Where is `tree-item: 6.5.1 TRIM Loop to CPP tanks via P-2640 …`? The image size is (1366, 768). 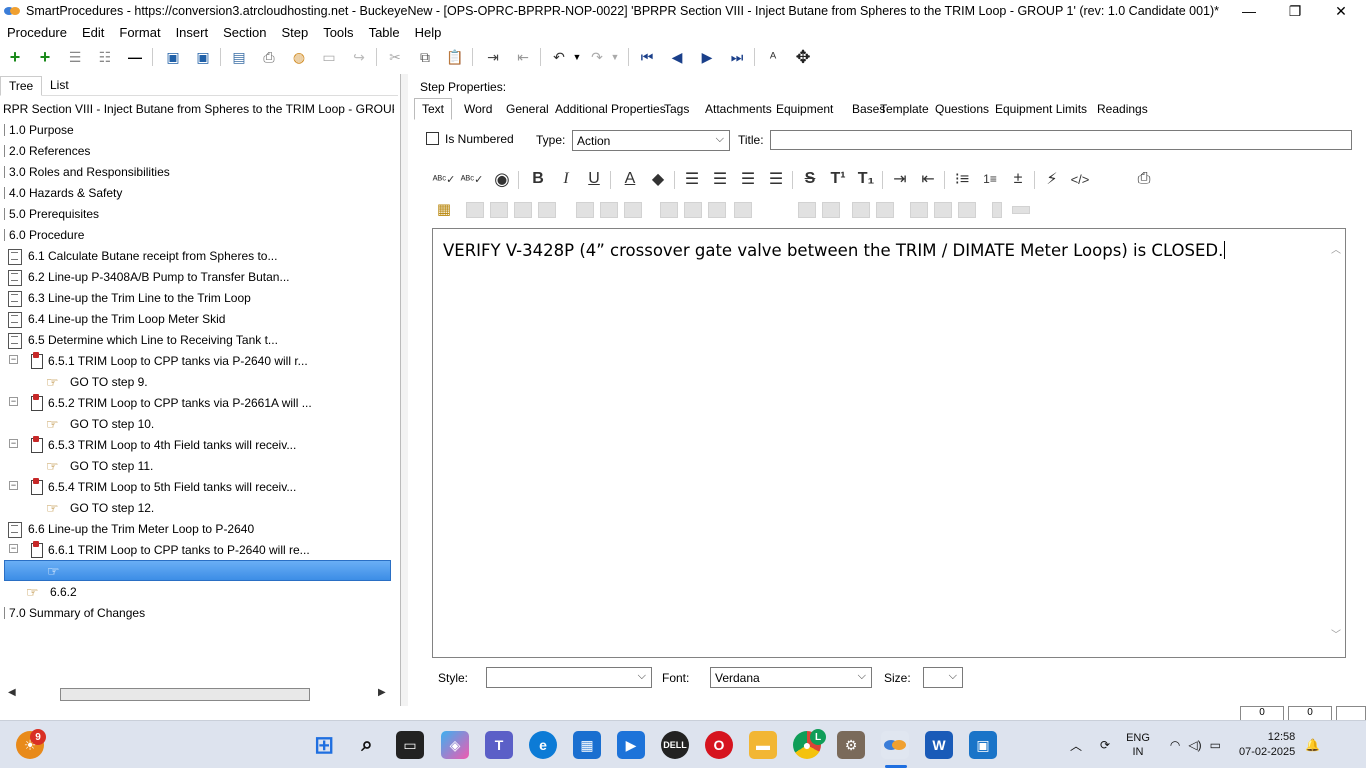 tree-item: 6.5.1 TRIM Loop to CPP tanks via P-2640 … is located at coordinates (168, 360).